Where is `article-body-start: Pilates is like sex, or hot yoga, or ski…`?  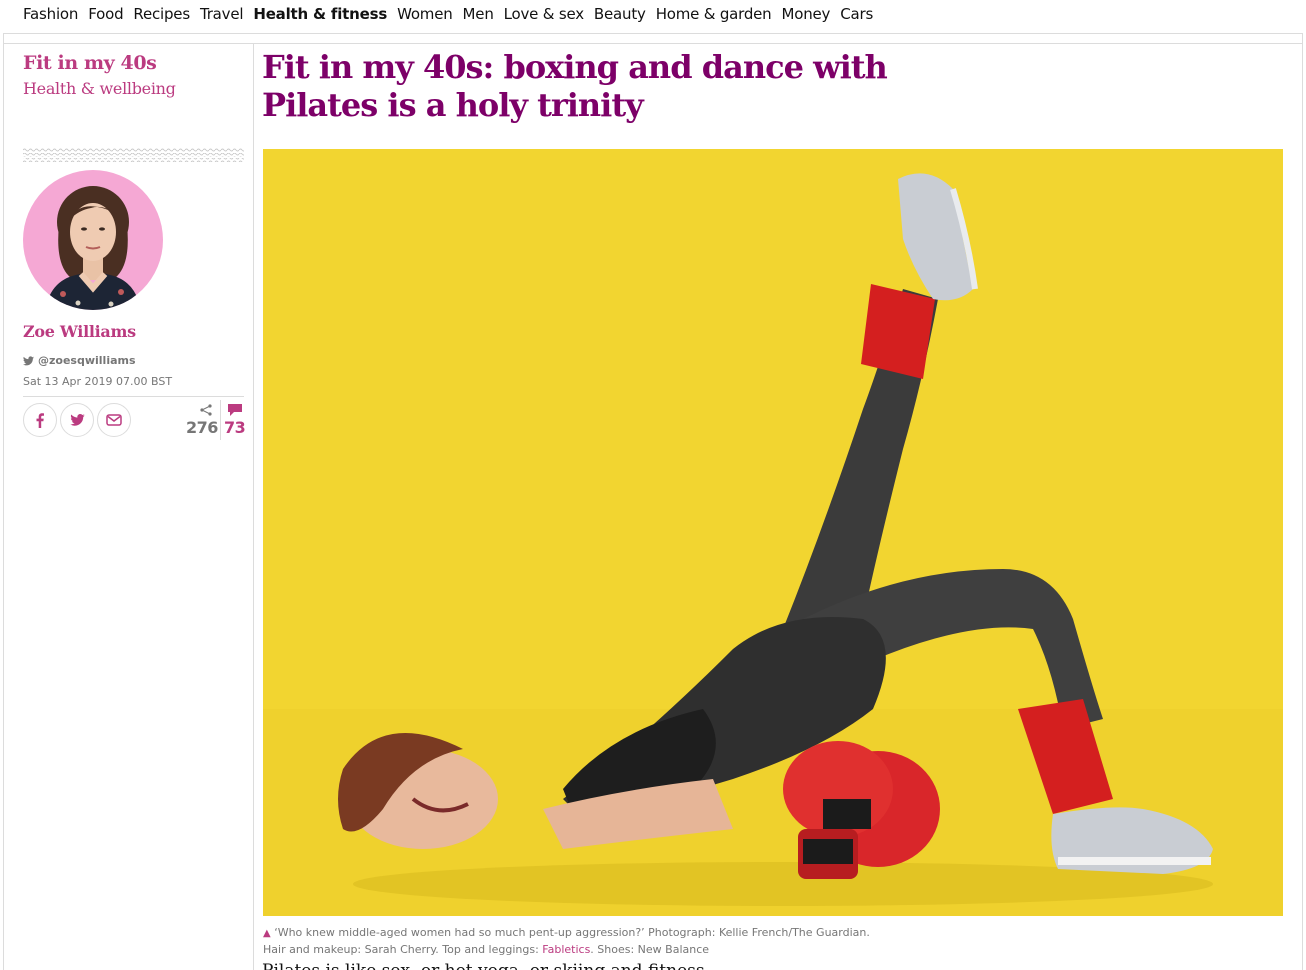 article-body-start: Pilates is like sex, or hot yoga, or ski… is located at coordinates (492, 965).